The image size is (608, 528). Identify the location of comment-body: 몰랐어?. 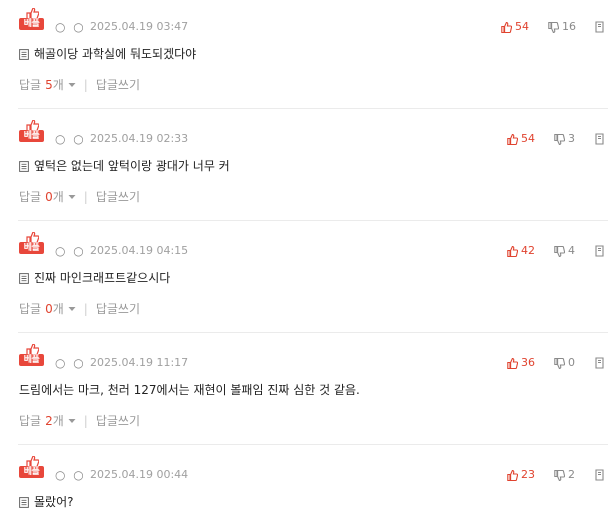
(46, 502).